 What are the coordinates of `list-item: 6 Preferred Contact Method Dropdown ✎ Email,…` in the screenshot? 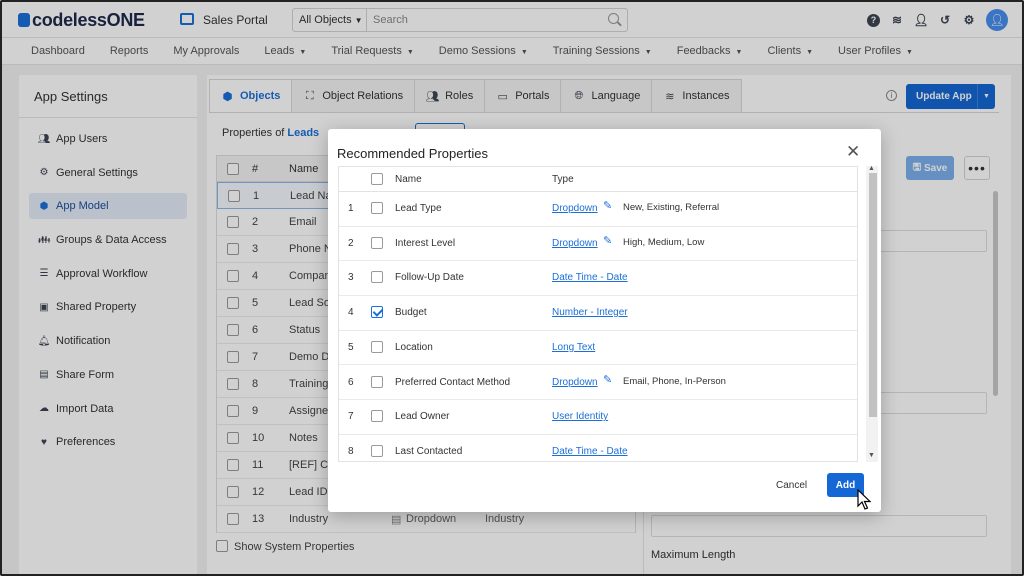 It's located at (598, 383).